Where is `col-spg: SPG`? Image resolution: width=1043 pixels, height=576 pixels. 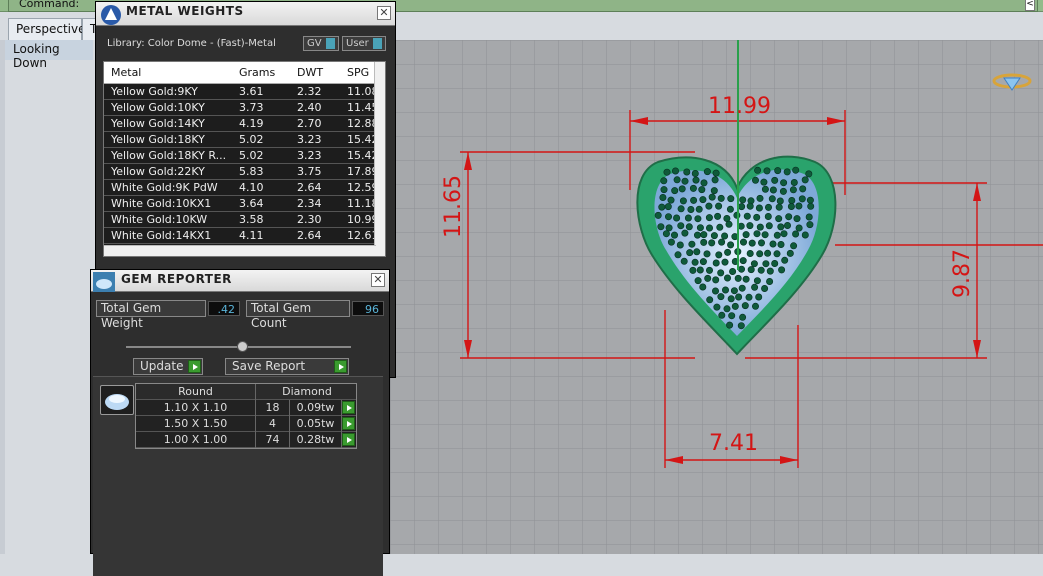
col-spg: SPG is located at coordinates (358, 72).